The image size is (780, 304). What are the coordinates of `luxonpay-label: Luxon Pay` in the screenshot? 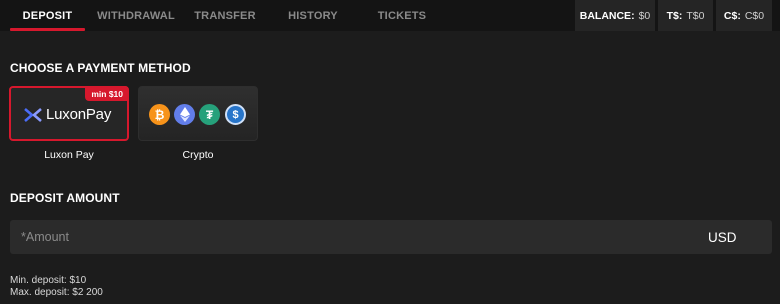 It's located at (69, 155).